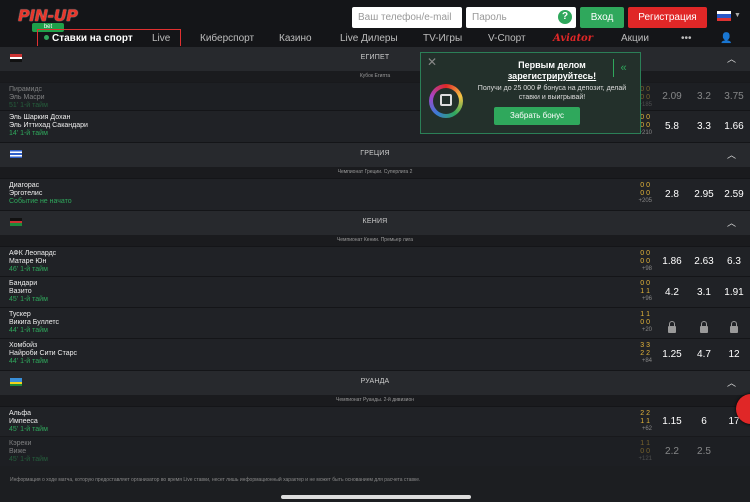 This screenshot has height=502, width=750. I want to click on odd-away: 3.75, so click(734, 96).